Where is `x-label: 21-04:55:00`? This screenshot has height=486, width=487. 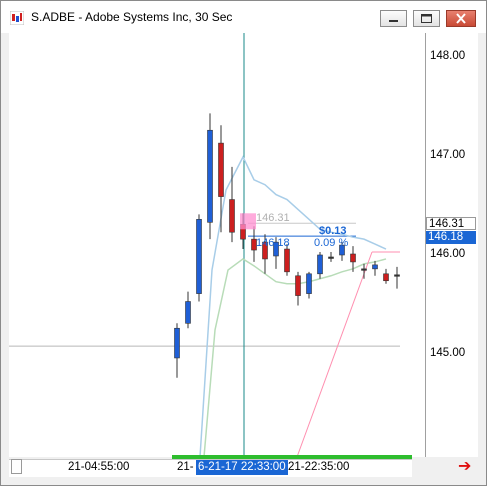
x-label: 21-04:55:00 is located at coordinates (99, 467).